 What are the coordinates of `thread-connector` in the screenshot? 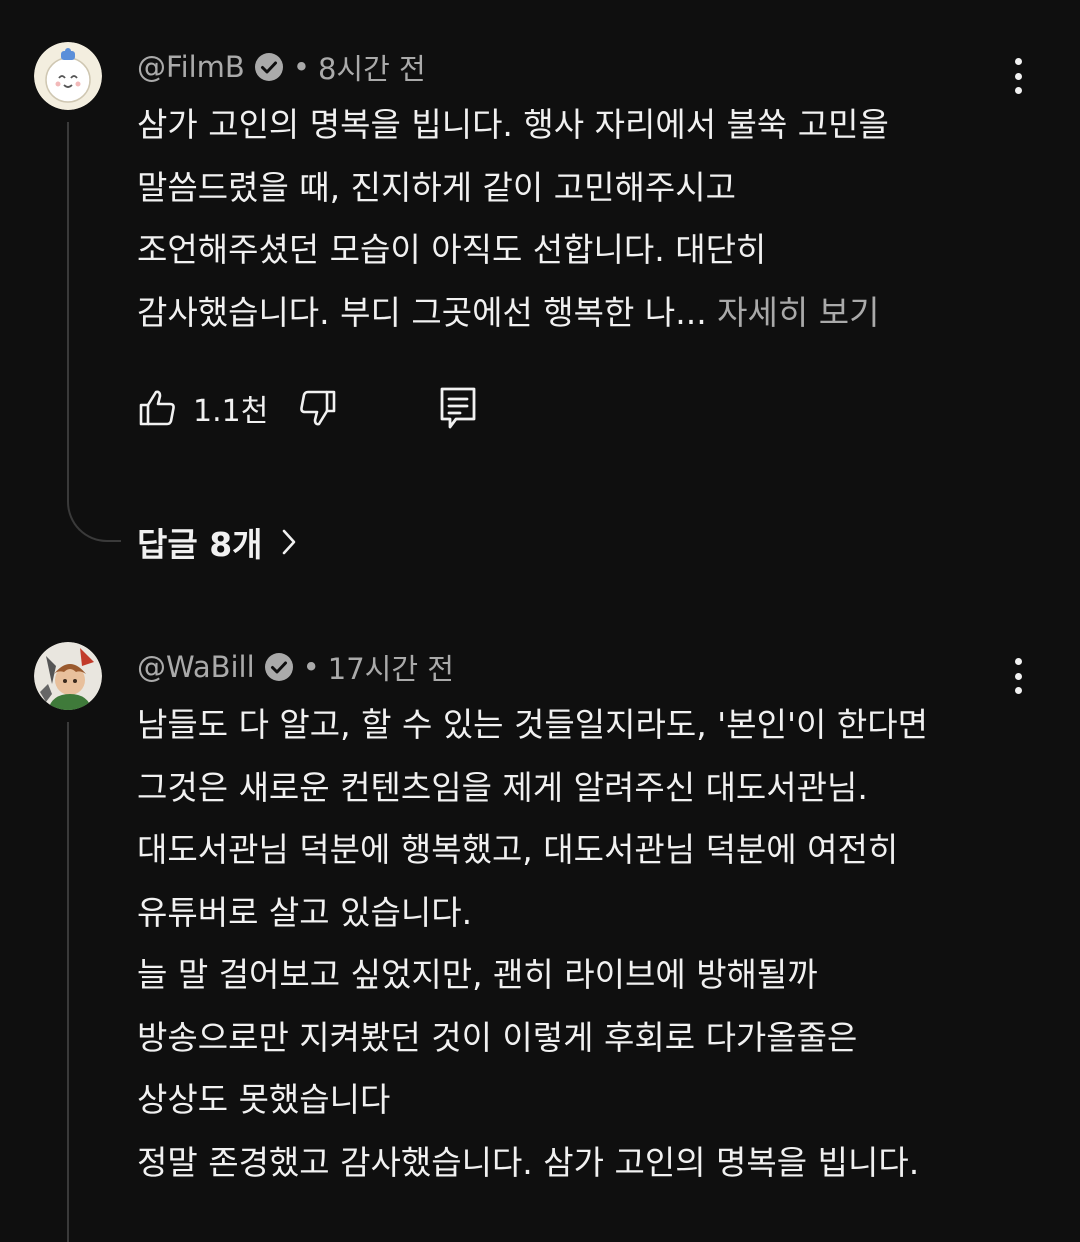 It's located at (94, 511).